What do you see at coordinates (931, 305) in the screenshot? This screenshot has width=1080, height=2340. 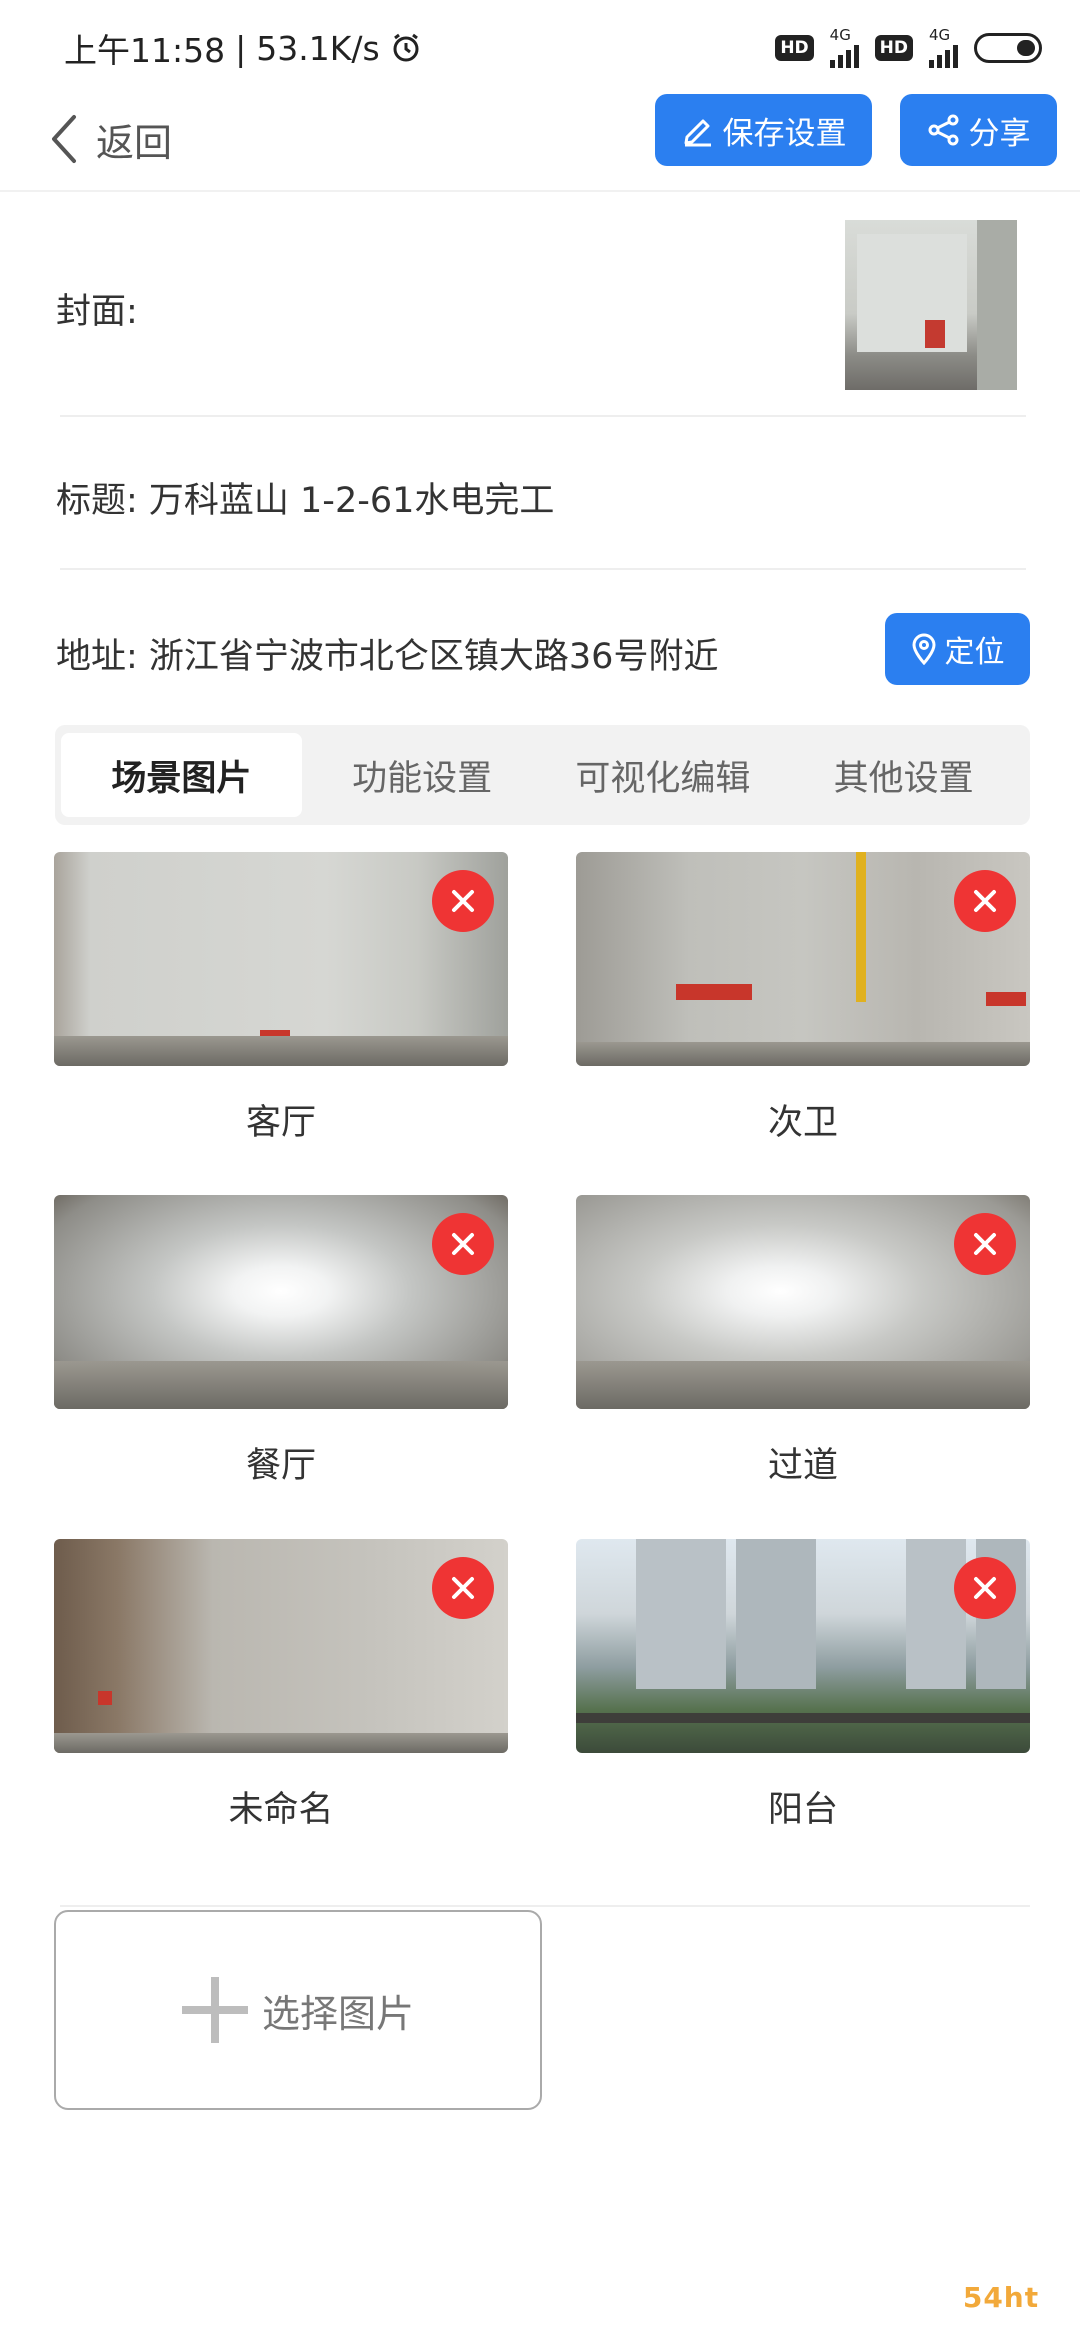 I see `cover-image` at bounding box center [931, 305].